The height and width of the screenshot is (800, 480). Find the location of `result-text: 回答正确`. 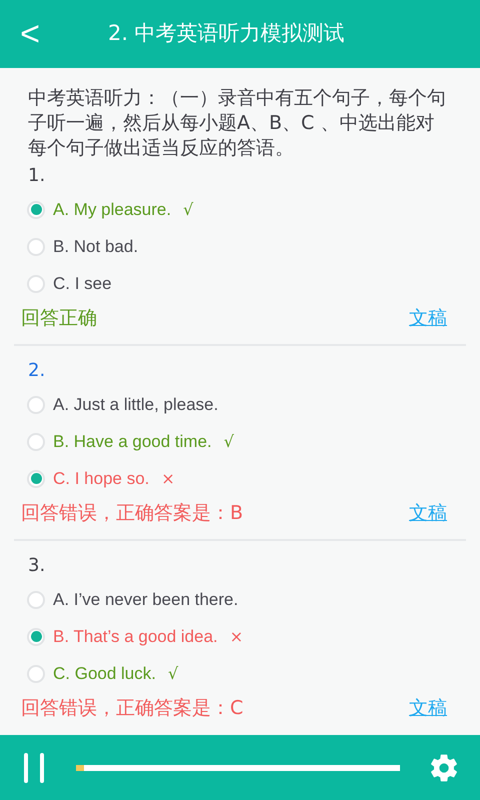

result-text: 回答正确 is located at coordinates (59, 318).